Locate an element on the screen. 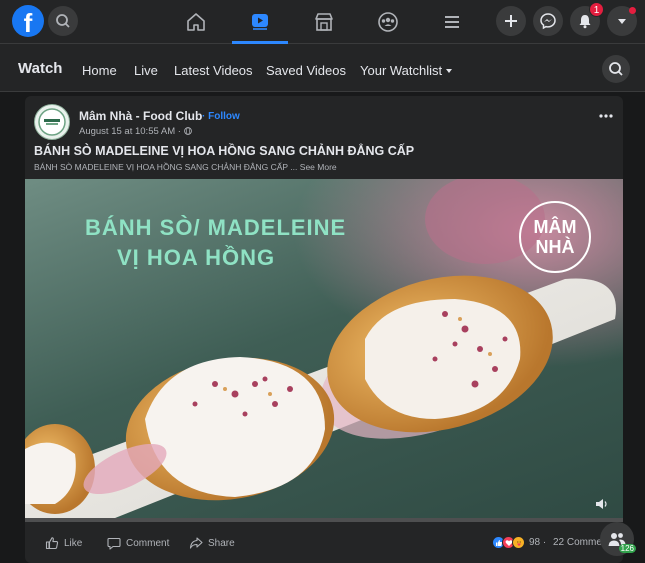  comment-label: Comment is located at coordinates (148, 543).